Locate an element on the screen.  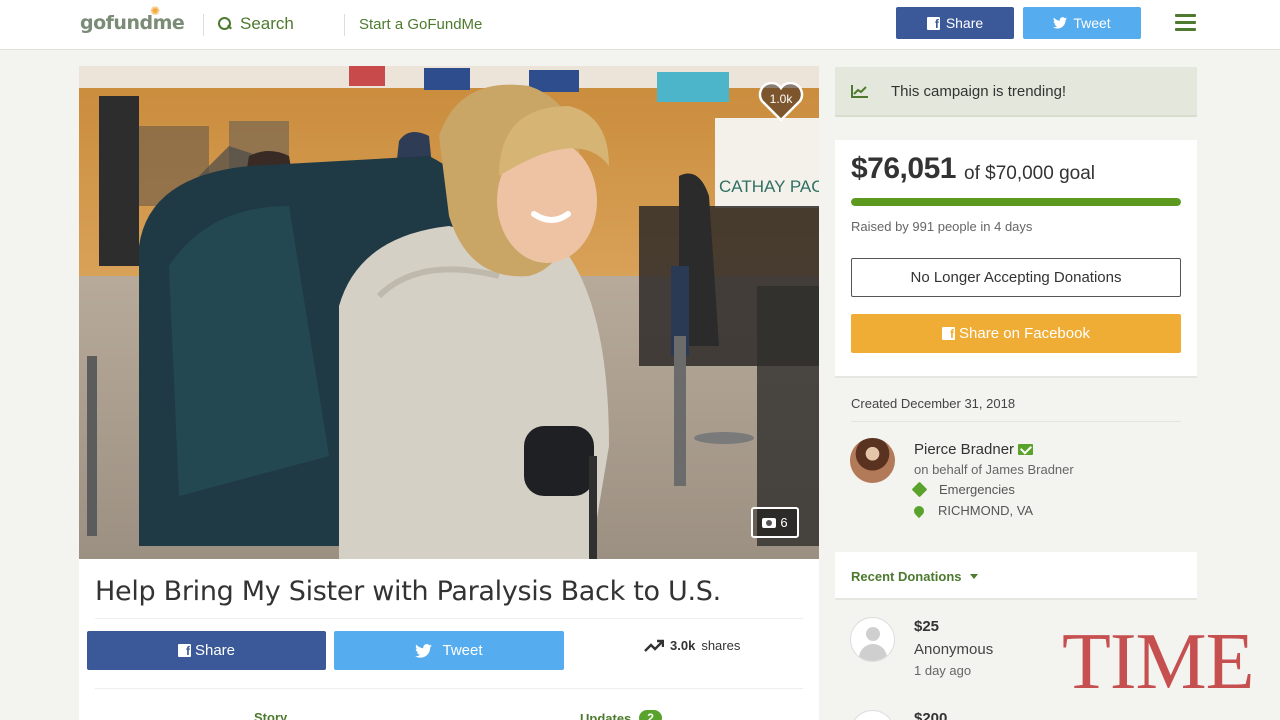
goal-text: of $70,000 goal is located at coordinates (1030, 173).